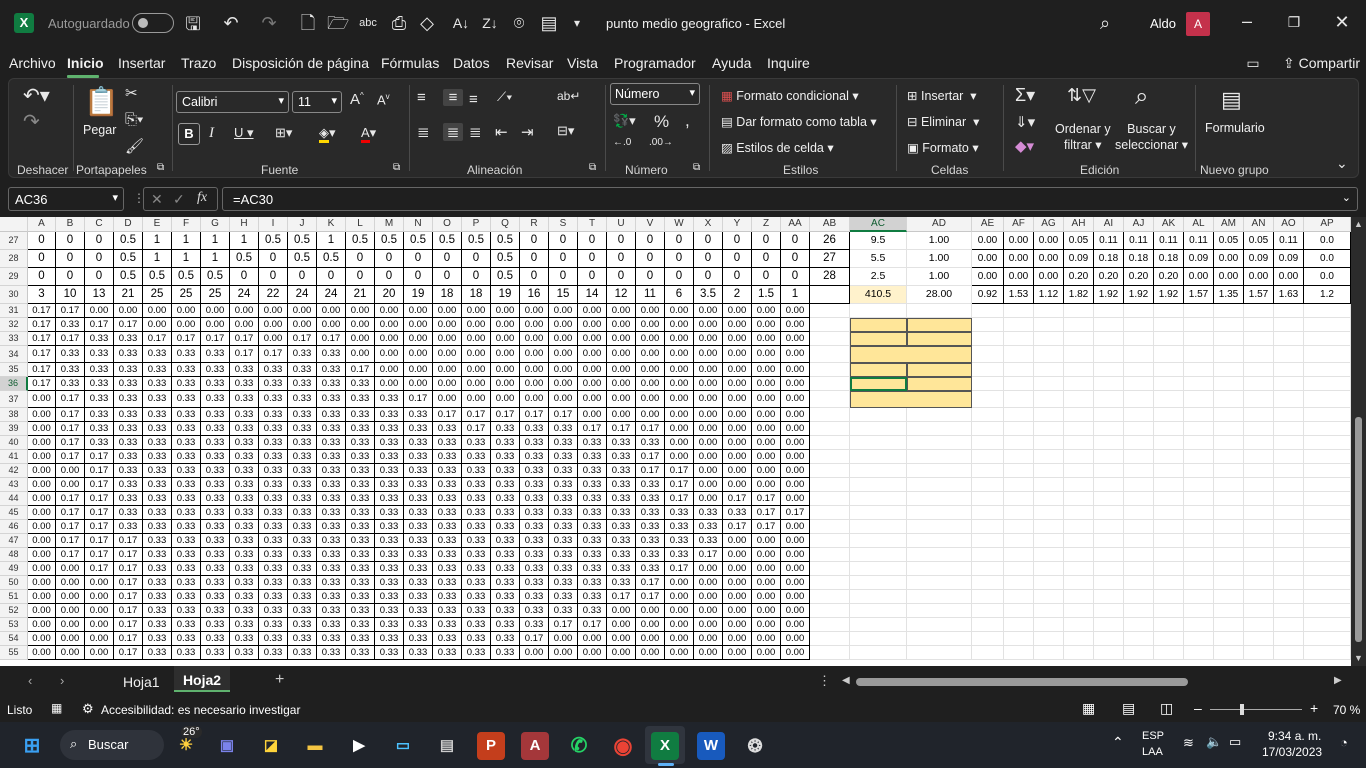 The height and width of the screenshot is (768, 1366). What do you see at coordinates (244, 133) in the screenshot?
I see `underline-button: U ▾` at bounding box center [244, 133].